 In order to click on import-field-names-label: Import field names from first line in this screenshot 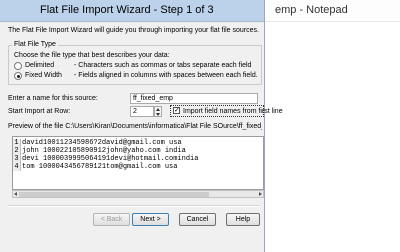, I will do `click(233, 111)`.